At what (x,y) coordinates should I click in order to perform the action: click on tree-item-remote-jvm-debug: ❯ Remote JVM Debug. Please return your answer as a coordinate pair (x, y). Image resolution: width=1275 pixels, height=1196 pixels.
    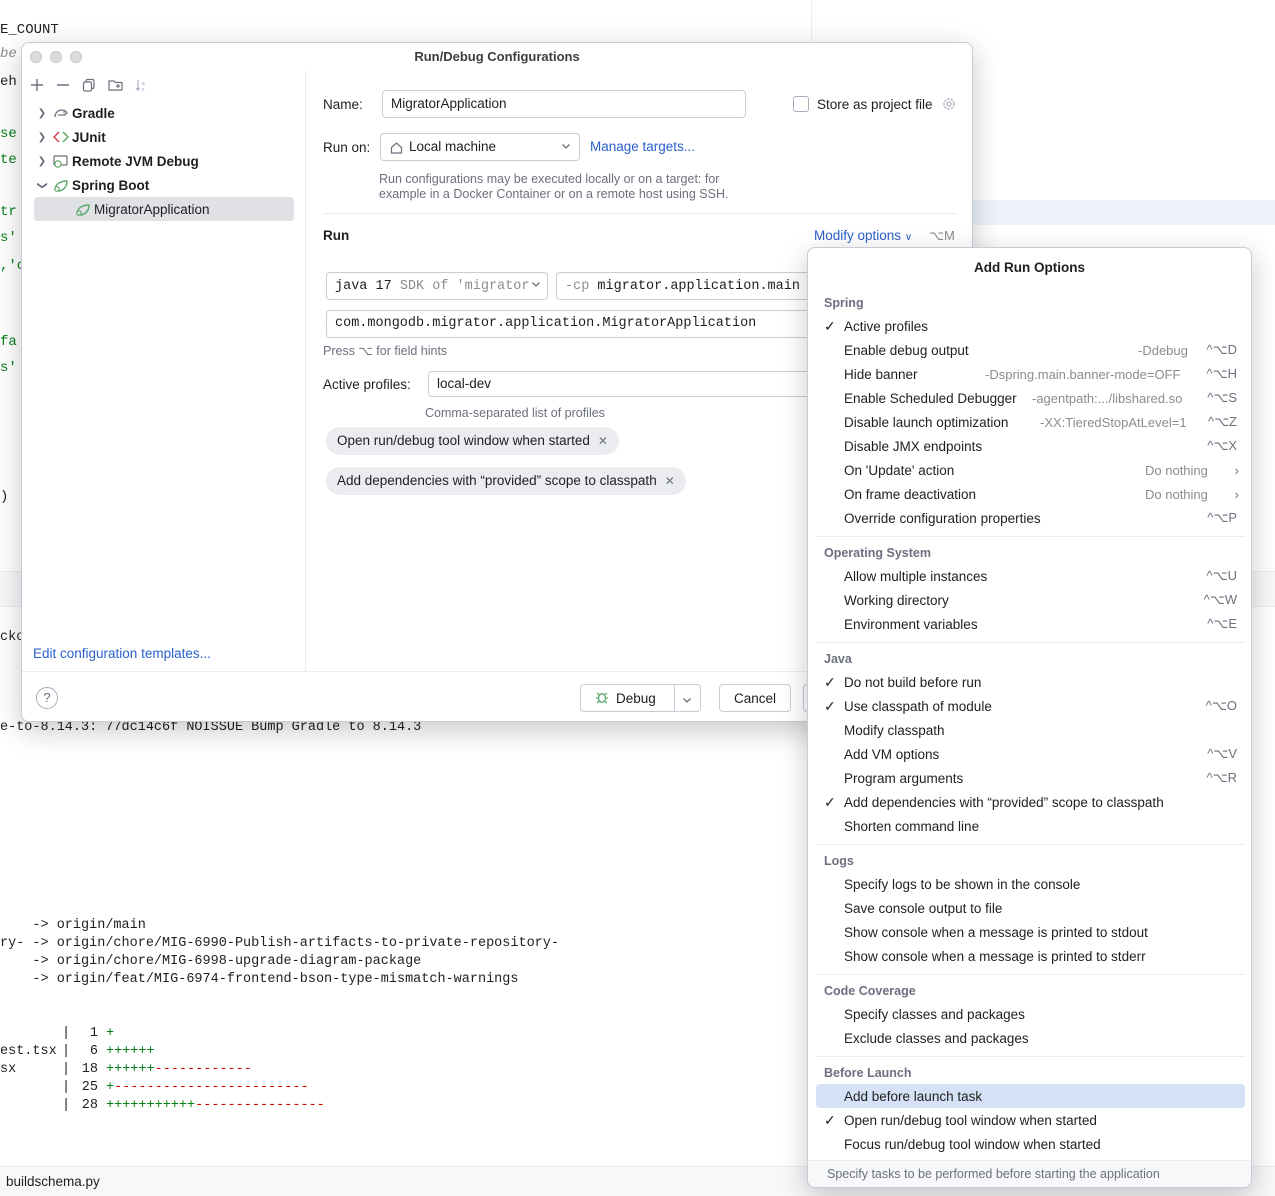
    Looking at the image, I should click on (164, 161).